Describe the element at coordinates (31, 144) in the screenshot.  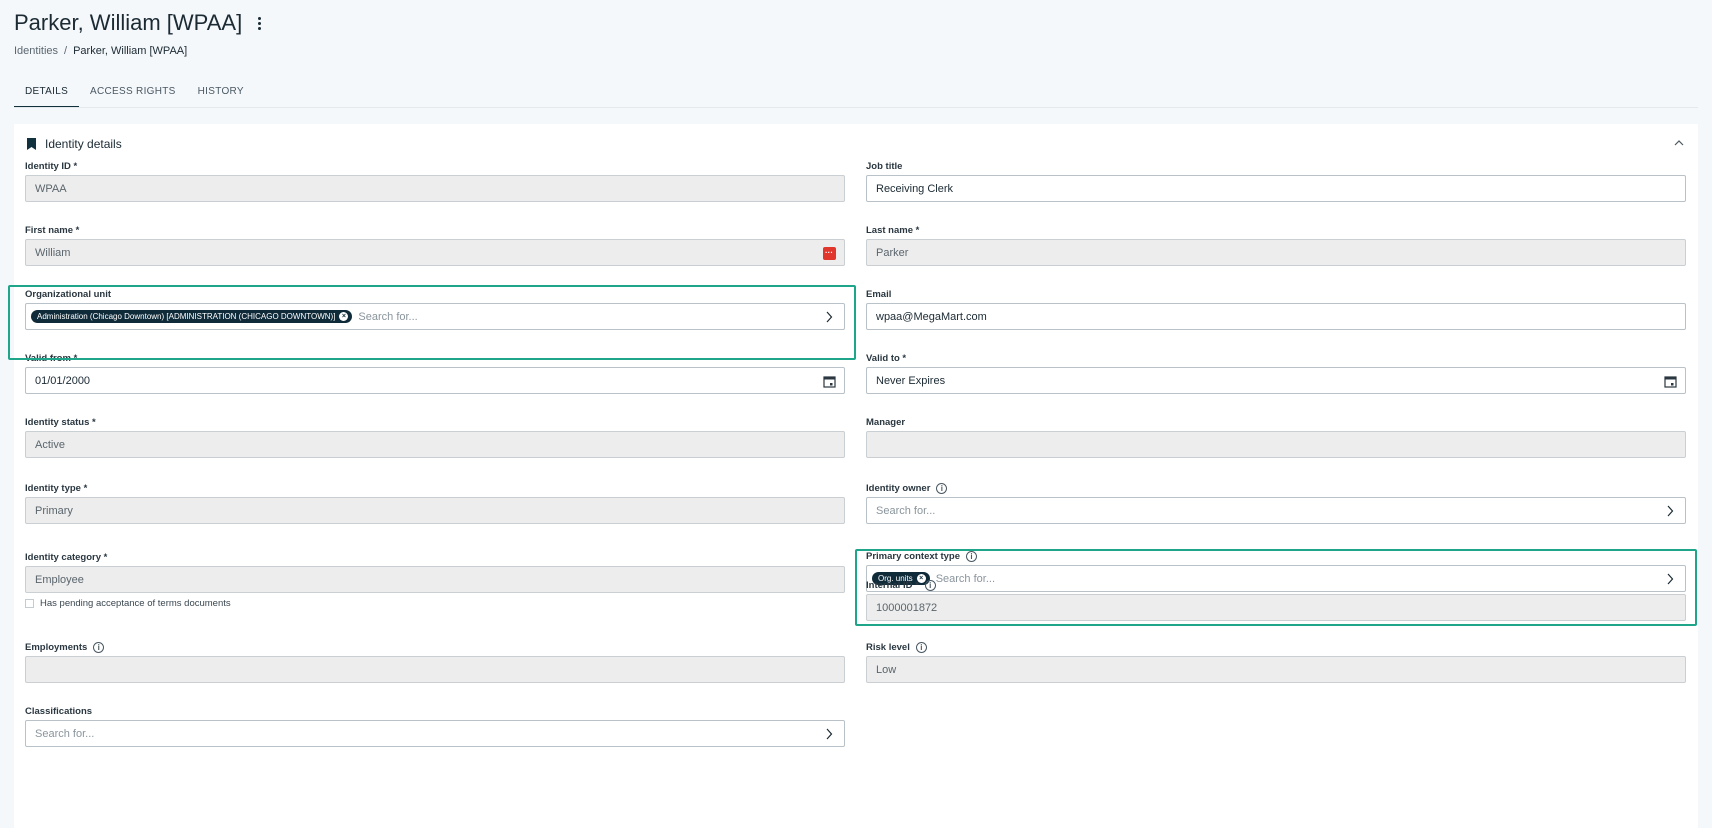
I see `bookmark-icon` at that location.